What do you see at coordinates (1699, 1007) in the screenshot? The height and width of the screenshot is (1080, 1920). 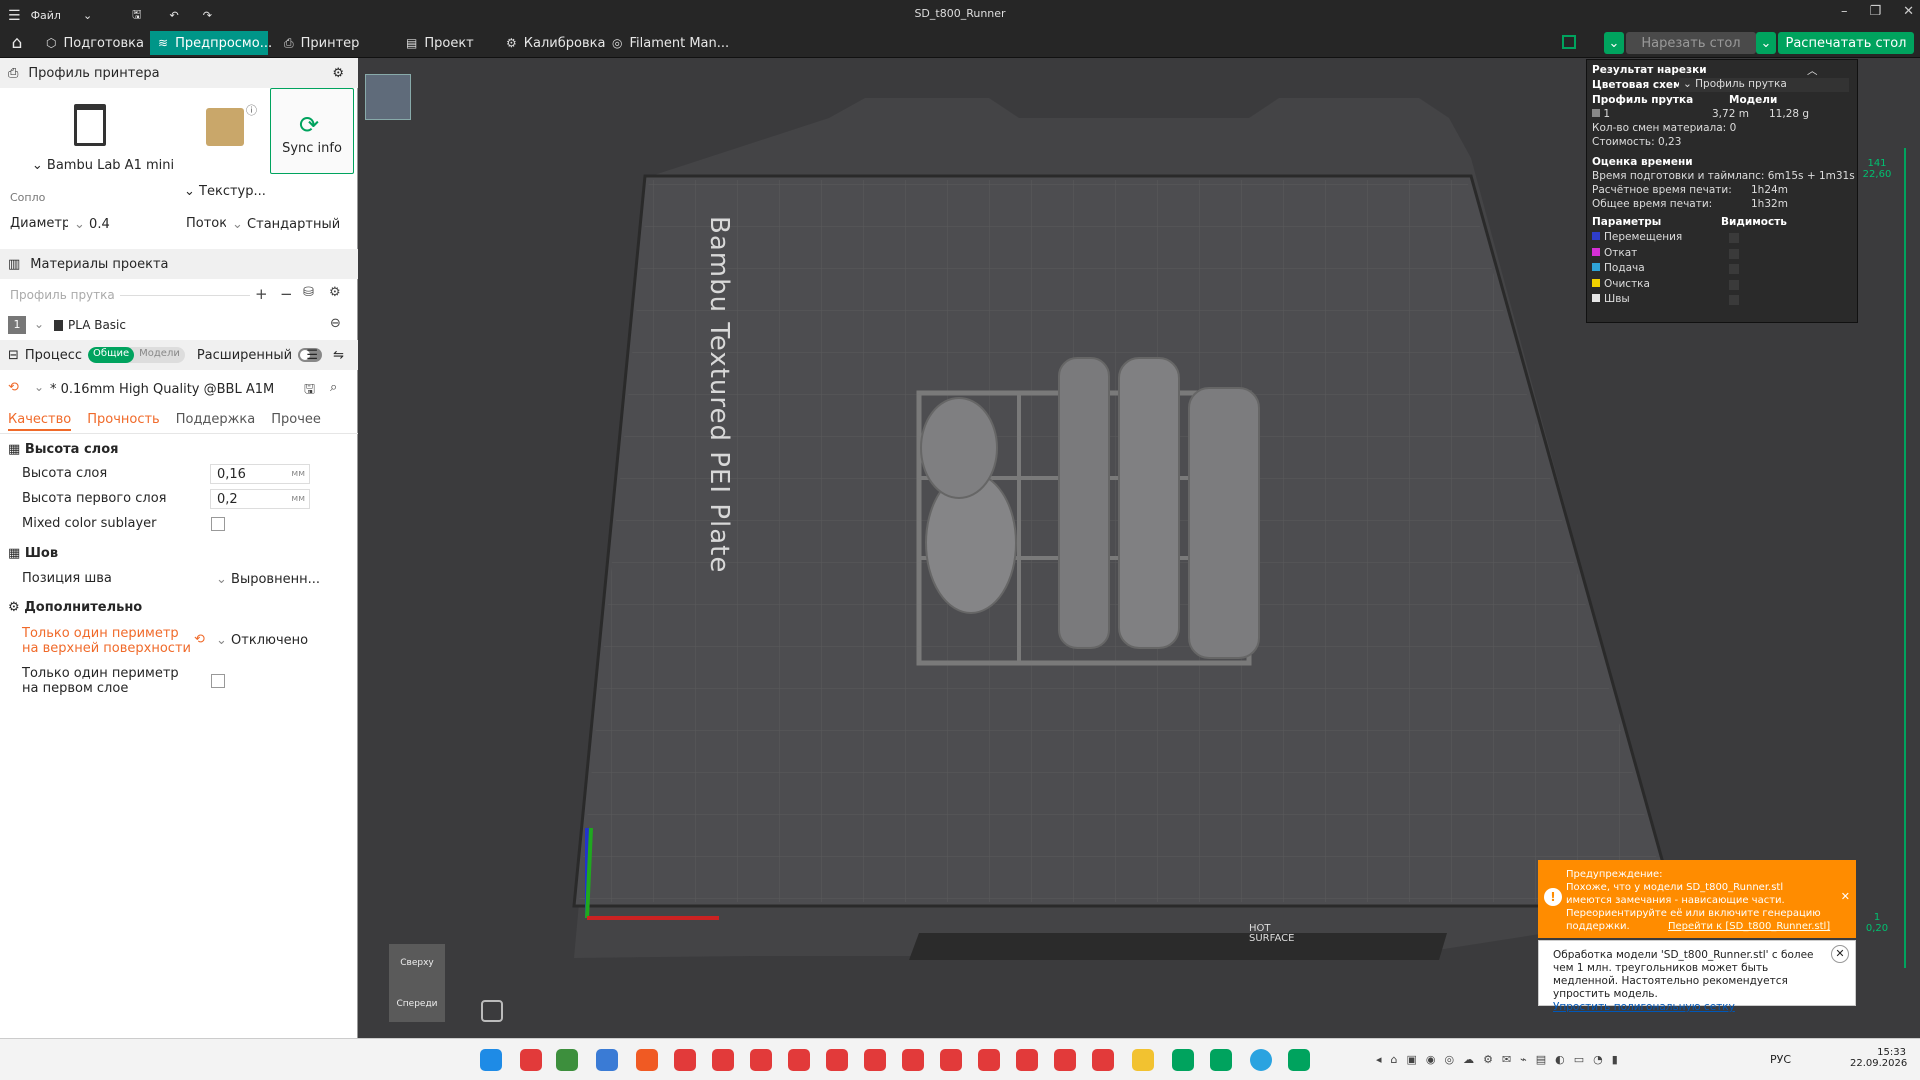 I see `simplify-mesh-link: Упростить полигональную сетку` at bounding box center [1699, 1007].